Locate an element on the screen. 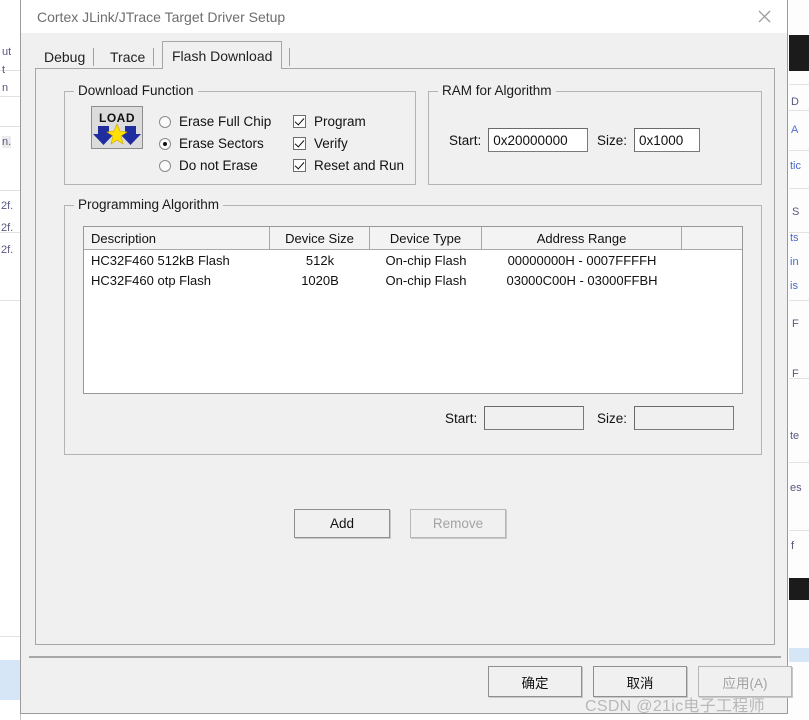 The width and height of the screenshot is (809, 720). bg-fragment: S is located at coordinates (796, 212).